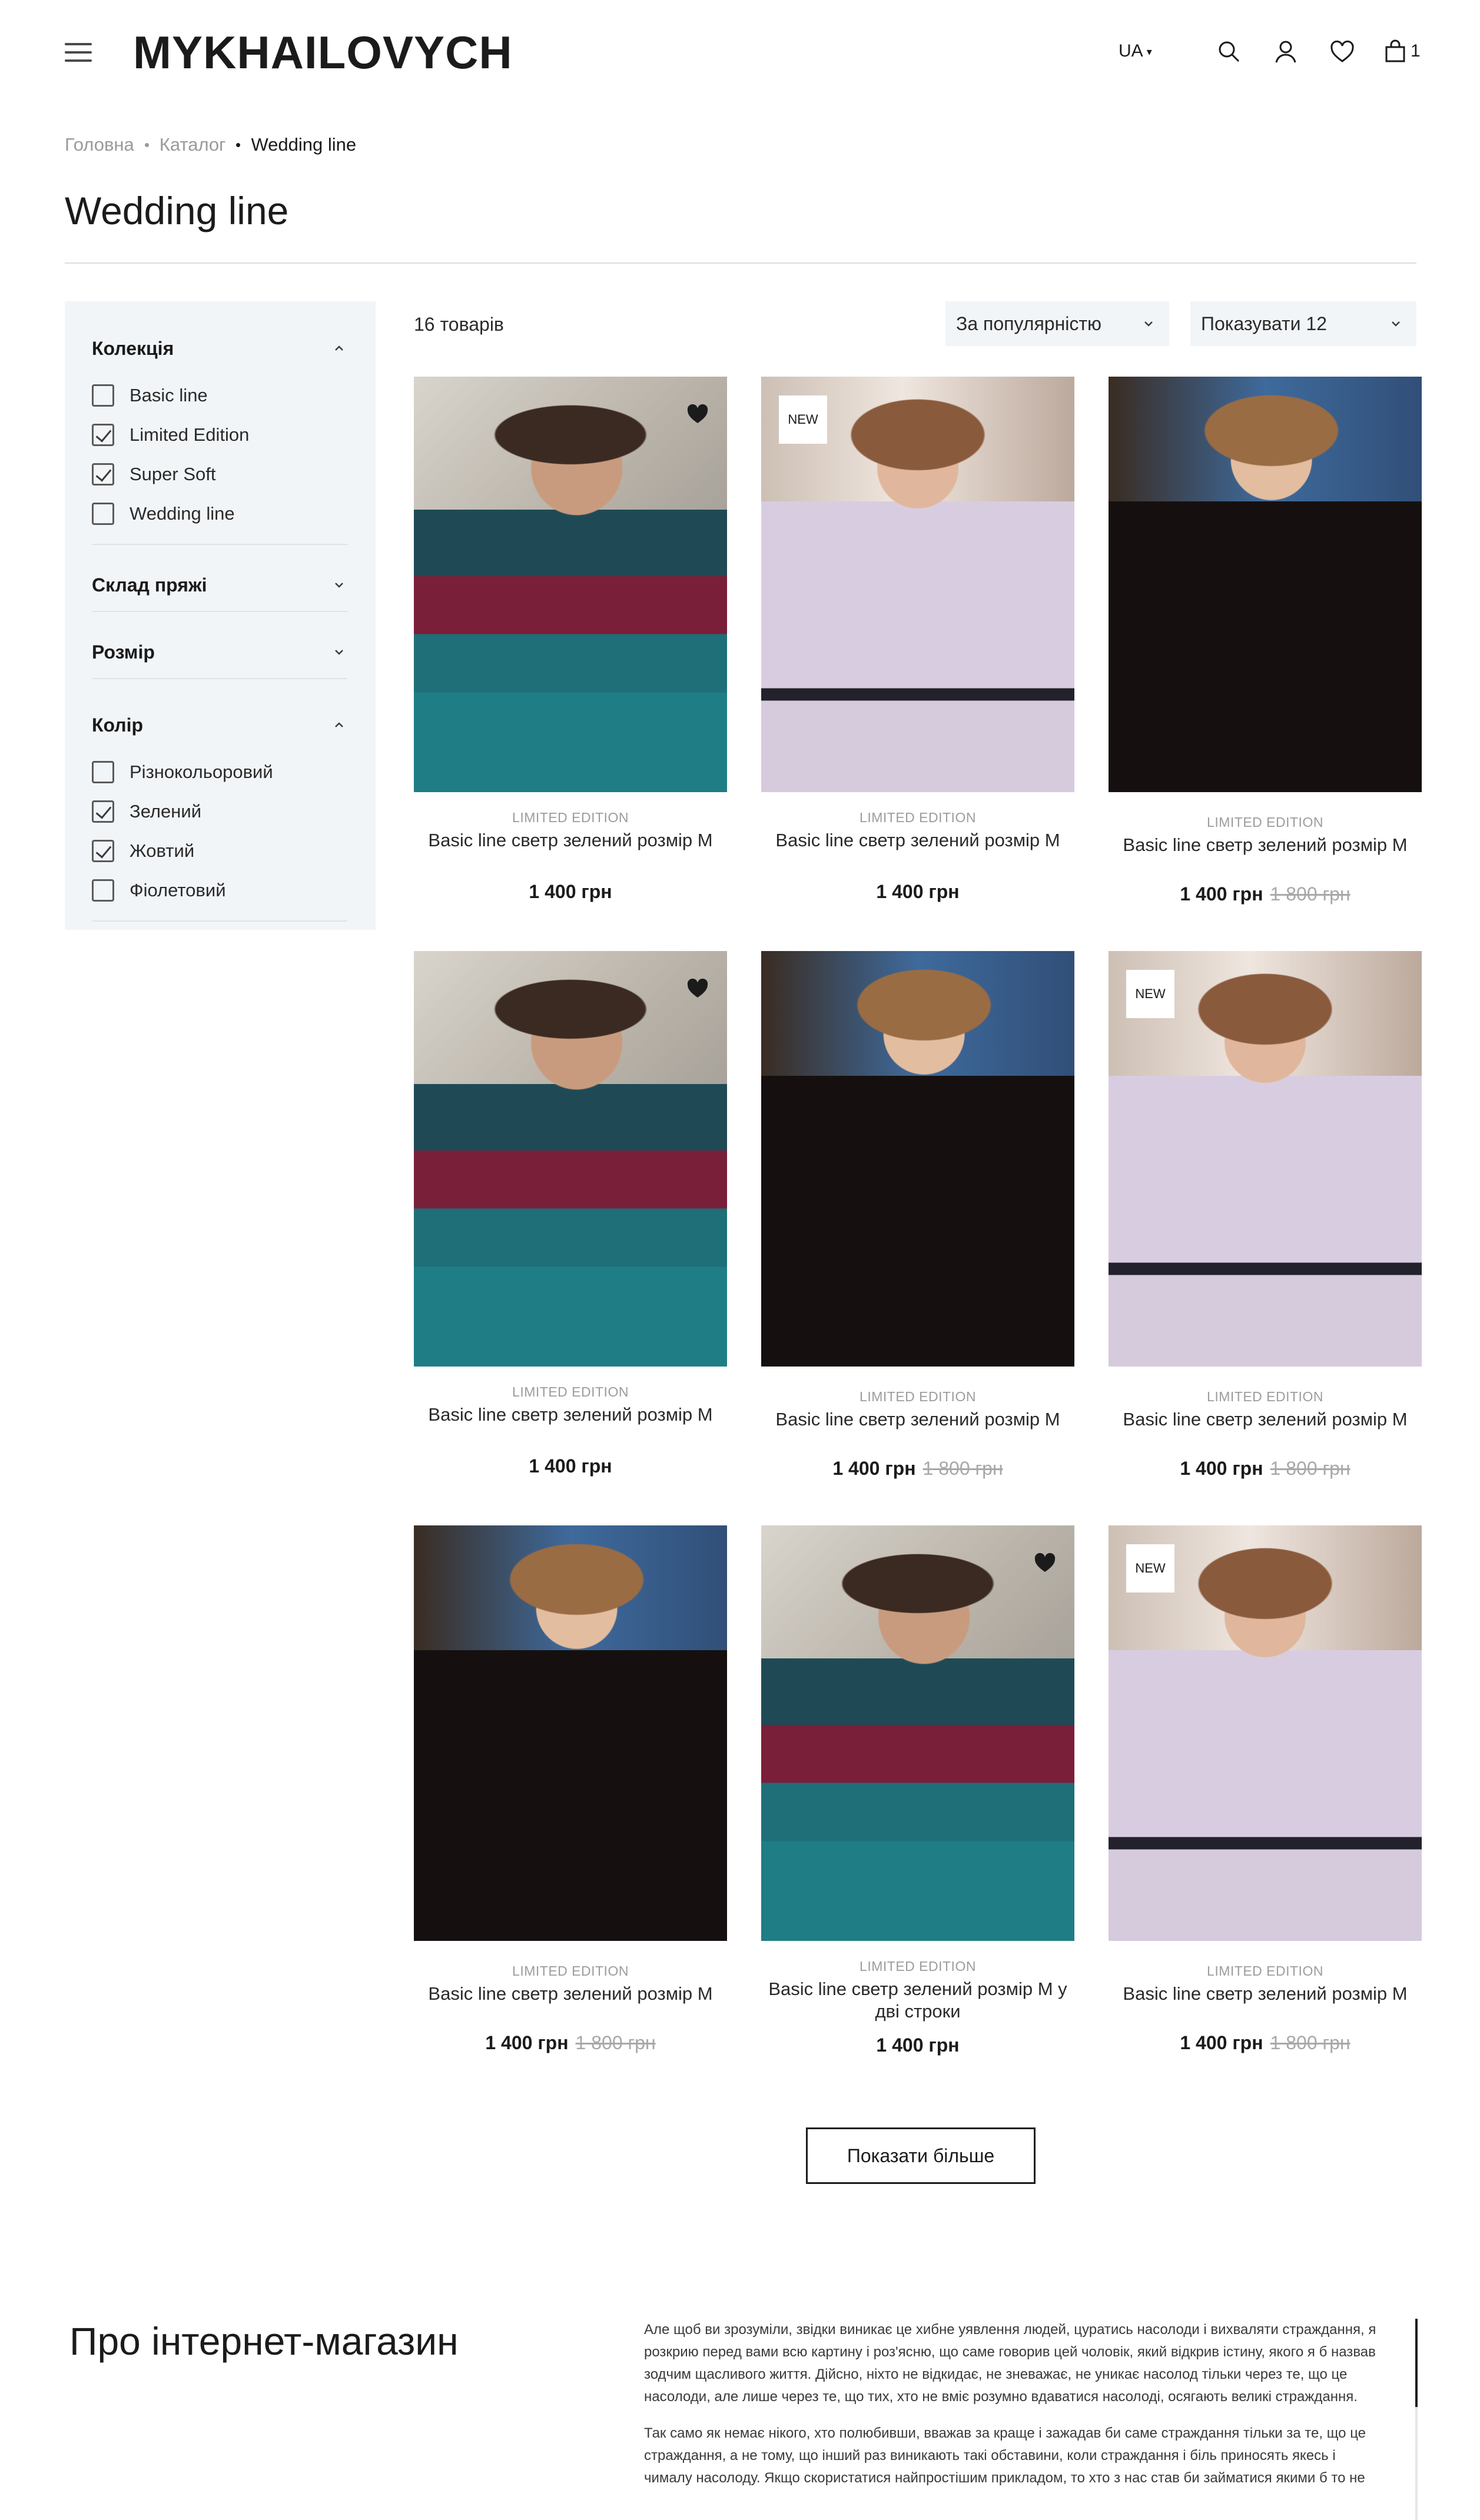 Image resolution: width=1480 pixels, height=2520 pixels. Describe the element at coordinates (339, 652) in the screenshot. I see `chevron-down-icon` at that location.